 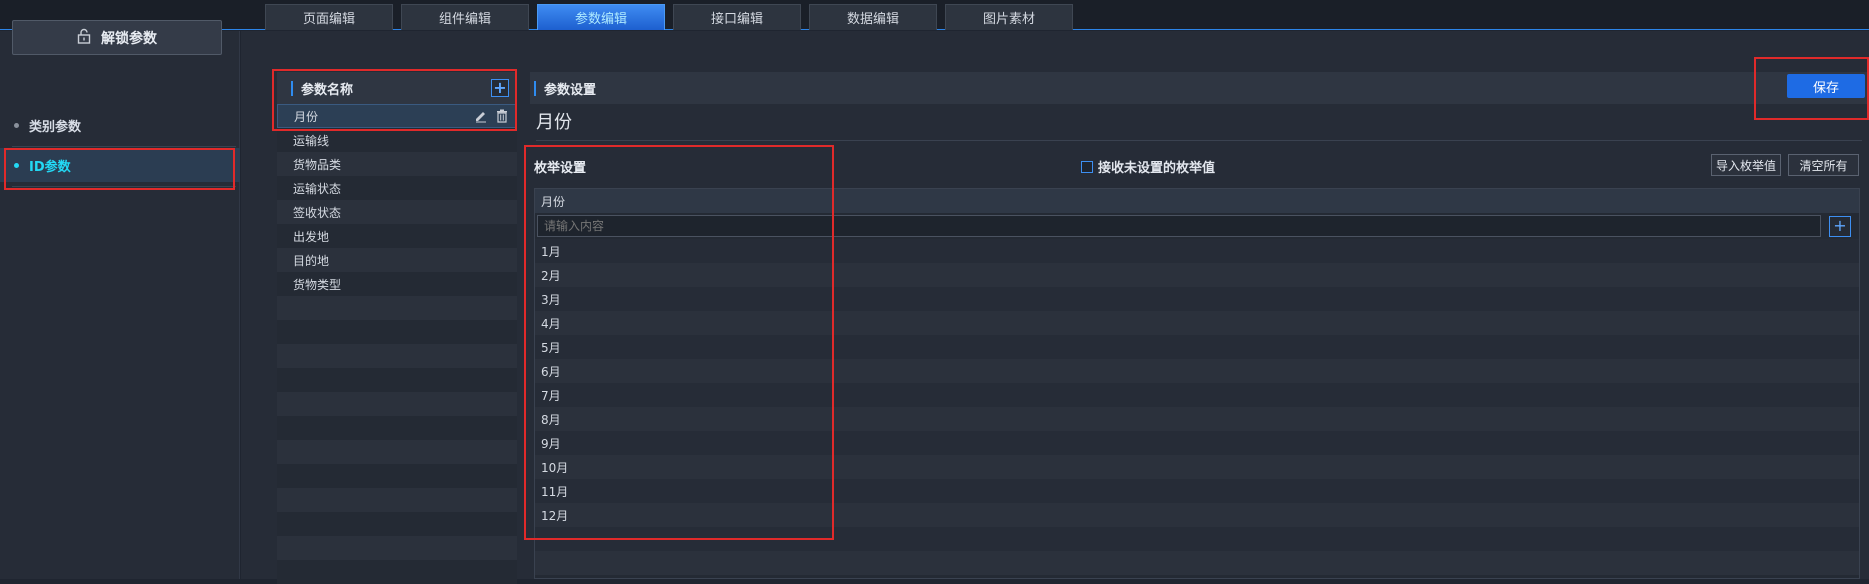 What do you see at coordinates (1197, 299) in the screenshot?
I see `enum-row: 3月` at bounding box center [1197, 299].